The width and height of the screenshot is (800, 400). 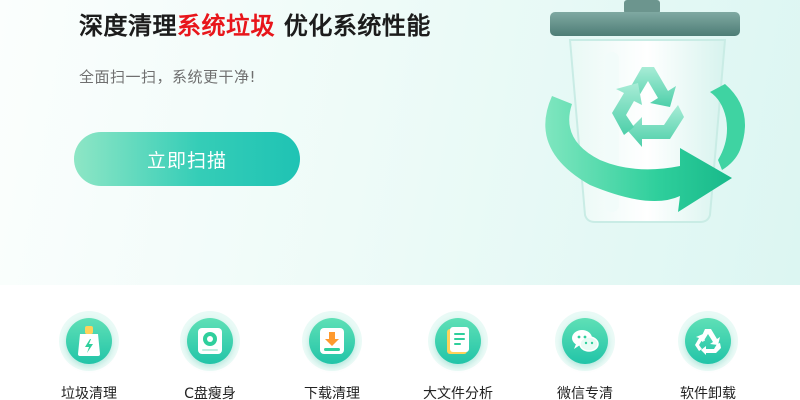 I want to click on tool-label: 微信专清, so click(x=585, y=393).